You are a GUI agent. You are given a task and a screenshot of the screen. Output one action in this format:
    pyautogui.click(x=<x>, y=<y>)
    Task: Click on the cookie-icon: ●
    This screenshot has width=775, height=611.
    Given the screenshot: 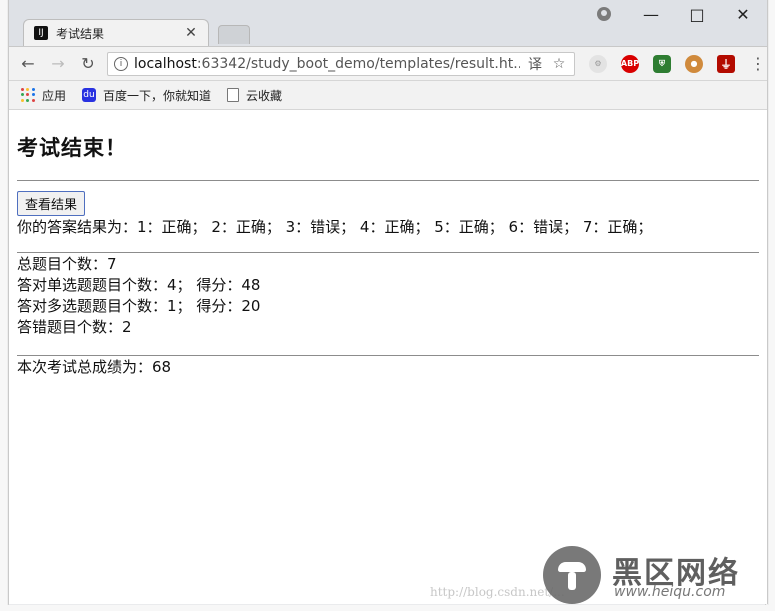 What is the action you would take?
    pyautogui.click(x=694, y=63)
    